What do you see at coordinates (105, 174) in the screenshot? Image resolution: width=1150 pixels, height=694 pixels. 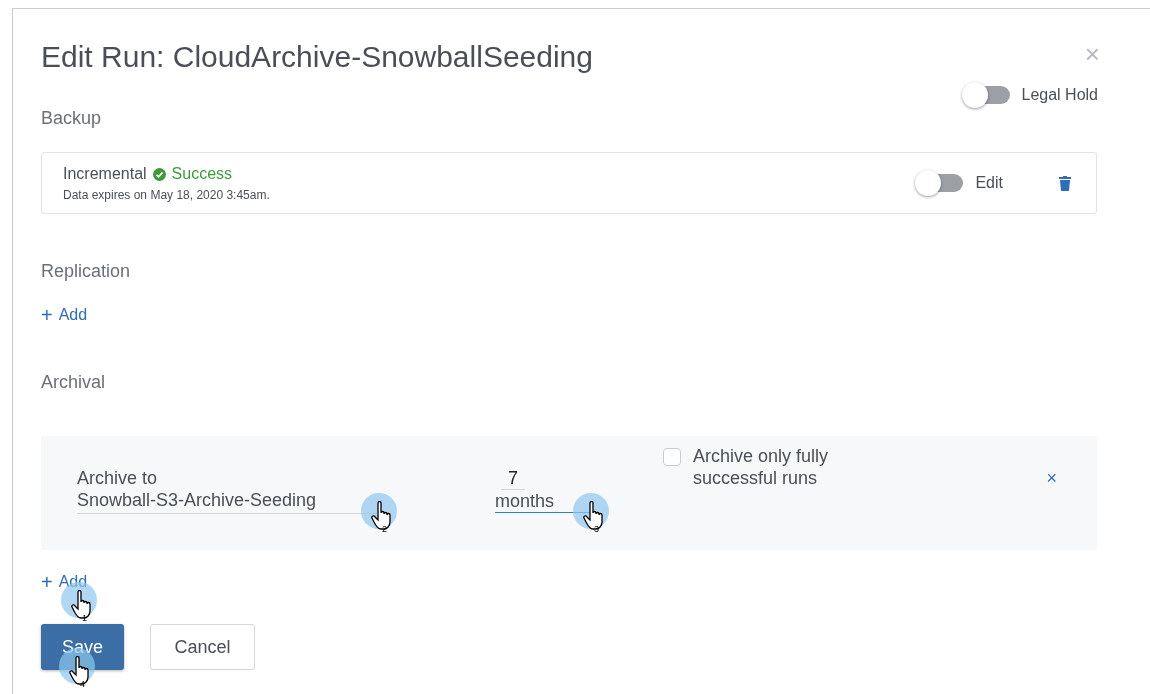 I see `backup-type: Incremental` at bounding box center [105, 174].